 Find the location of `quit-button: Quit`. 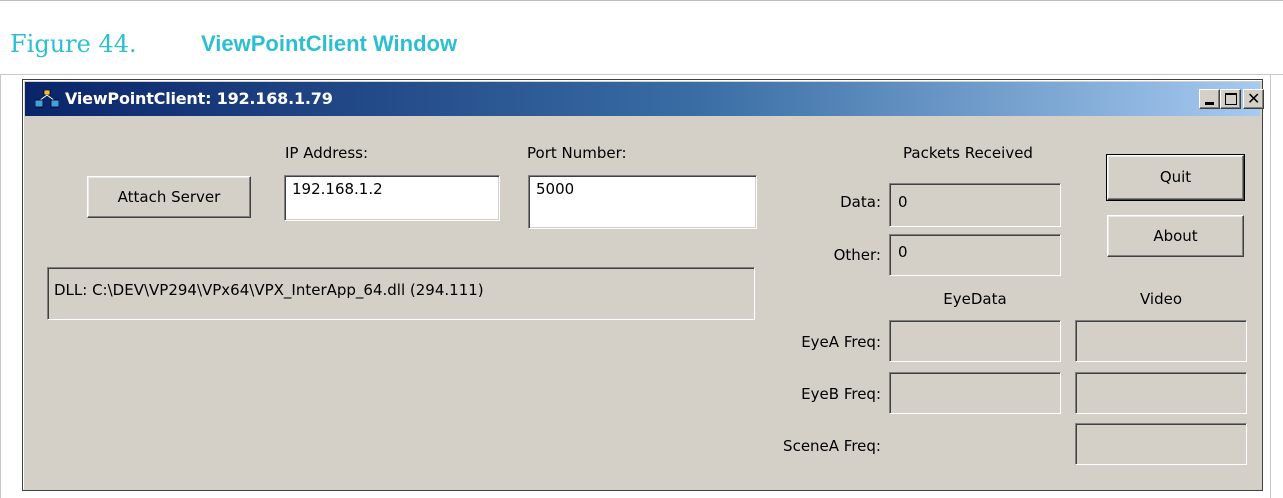

quit-button: Quit is located at coordinates (1175, 177).